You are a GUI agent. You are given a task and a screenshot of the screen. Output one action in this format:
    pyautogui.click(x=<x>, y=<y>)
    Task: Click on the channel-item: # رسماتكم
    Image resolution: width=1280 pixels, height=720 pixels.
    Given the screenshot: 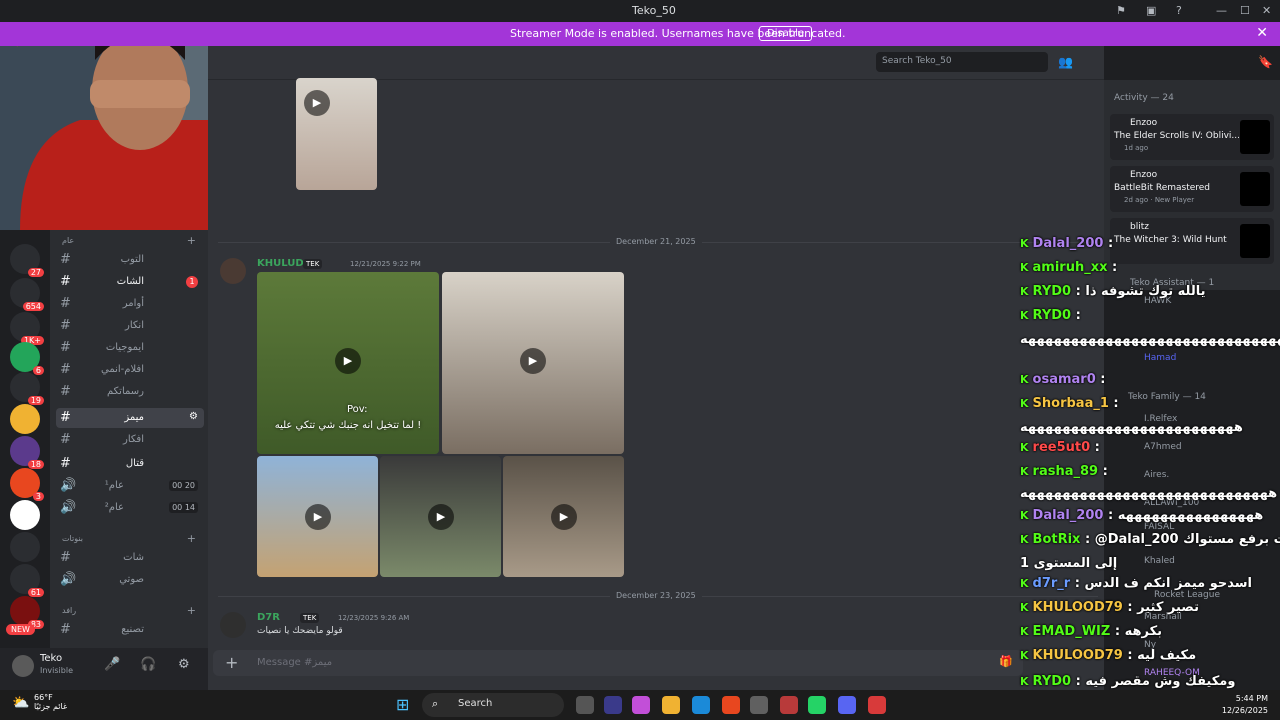 What is the action you would take?
    pyautogui.click(x=130, y=392)
    